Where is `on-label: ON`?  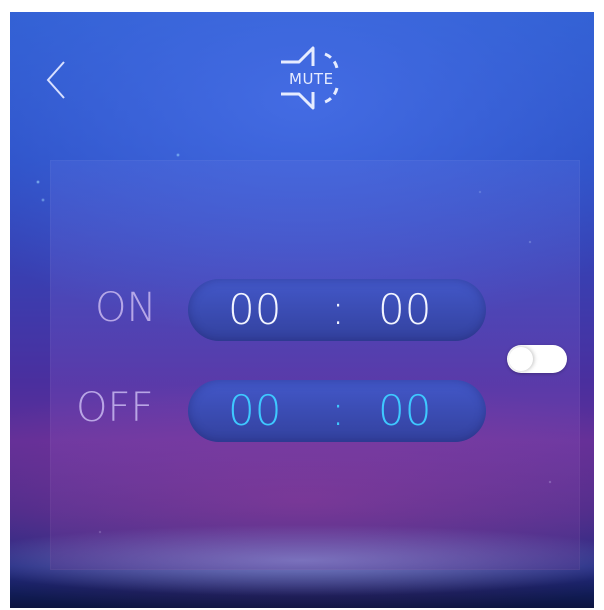
on-label: ON is located at coordinates (126, 308).